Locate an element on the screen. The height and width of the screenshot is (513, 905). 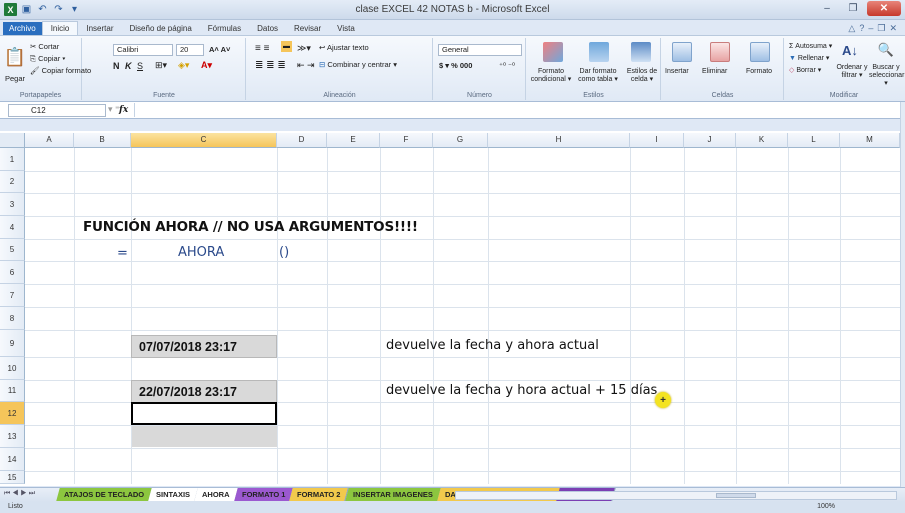
restore-icon: ❐ is located at coordinates (853, 8).